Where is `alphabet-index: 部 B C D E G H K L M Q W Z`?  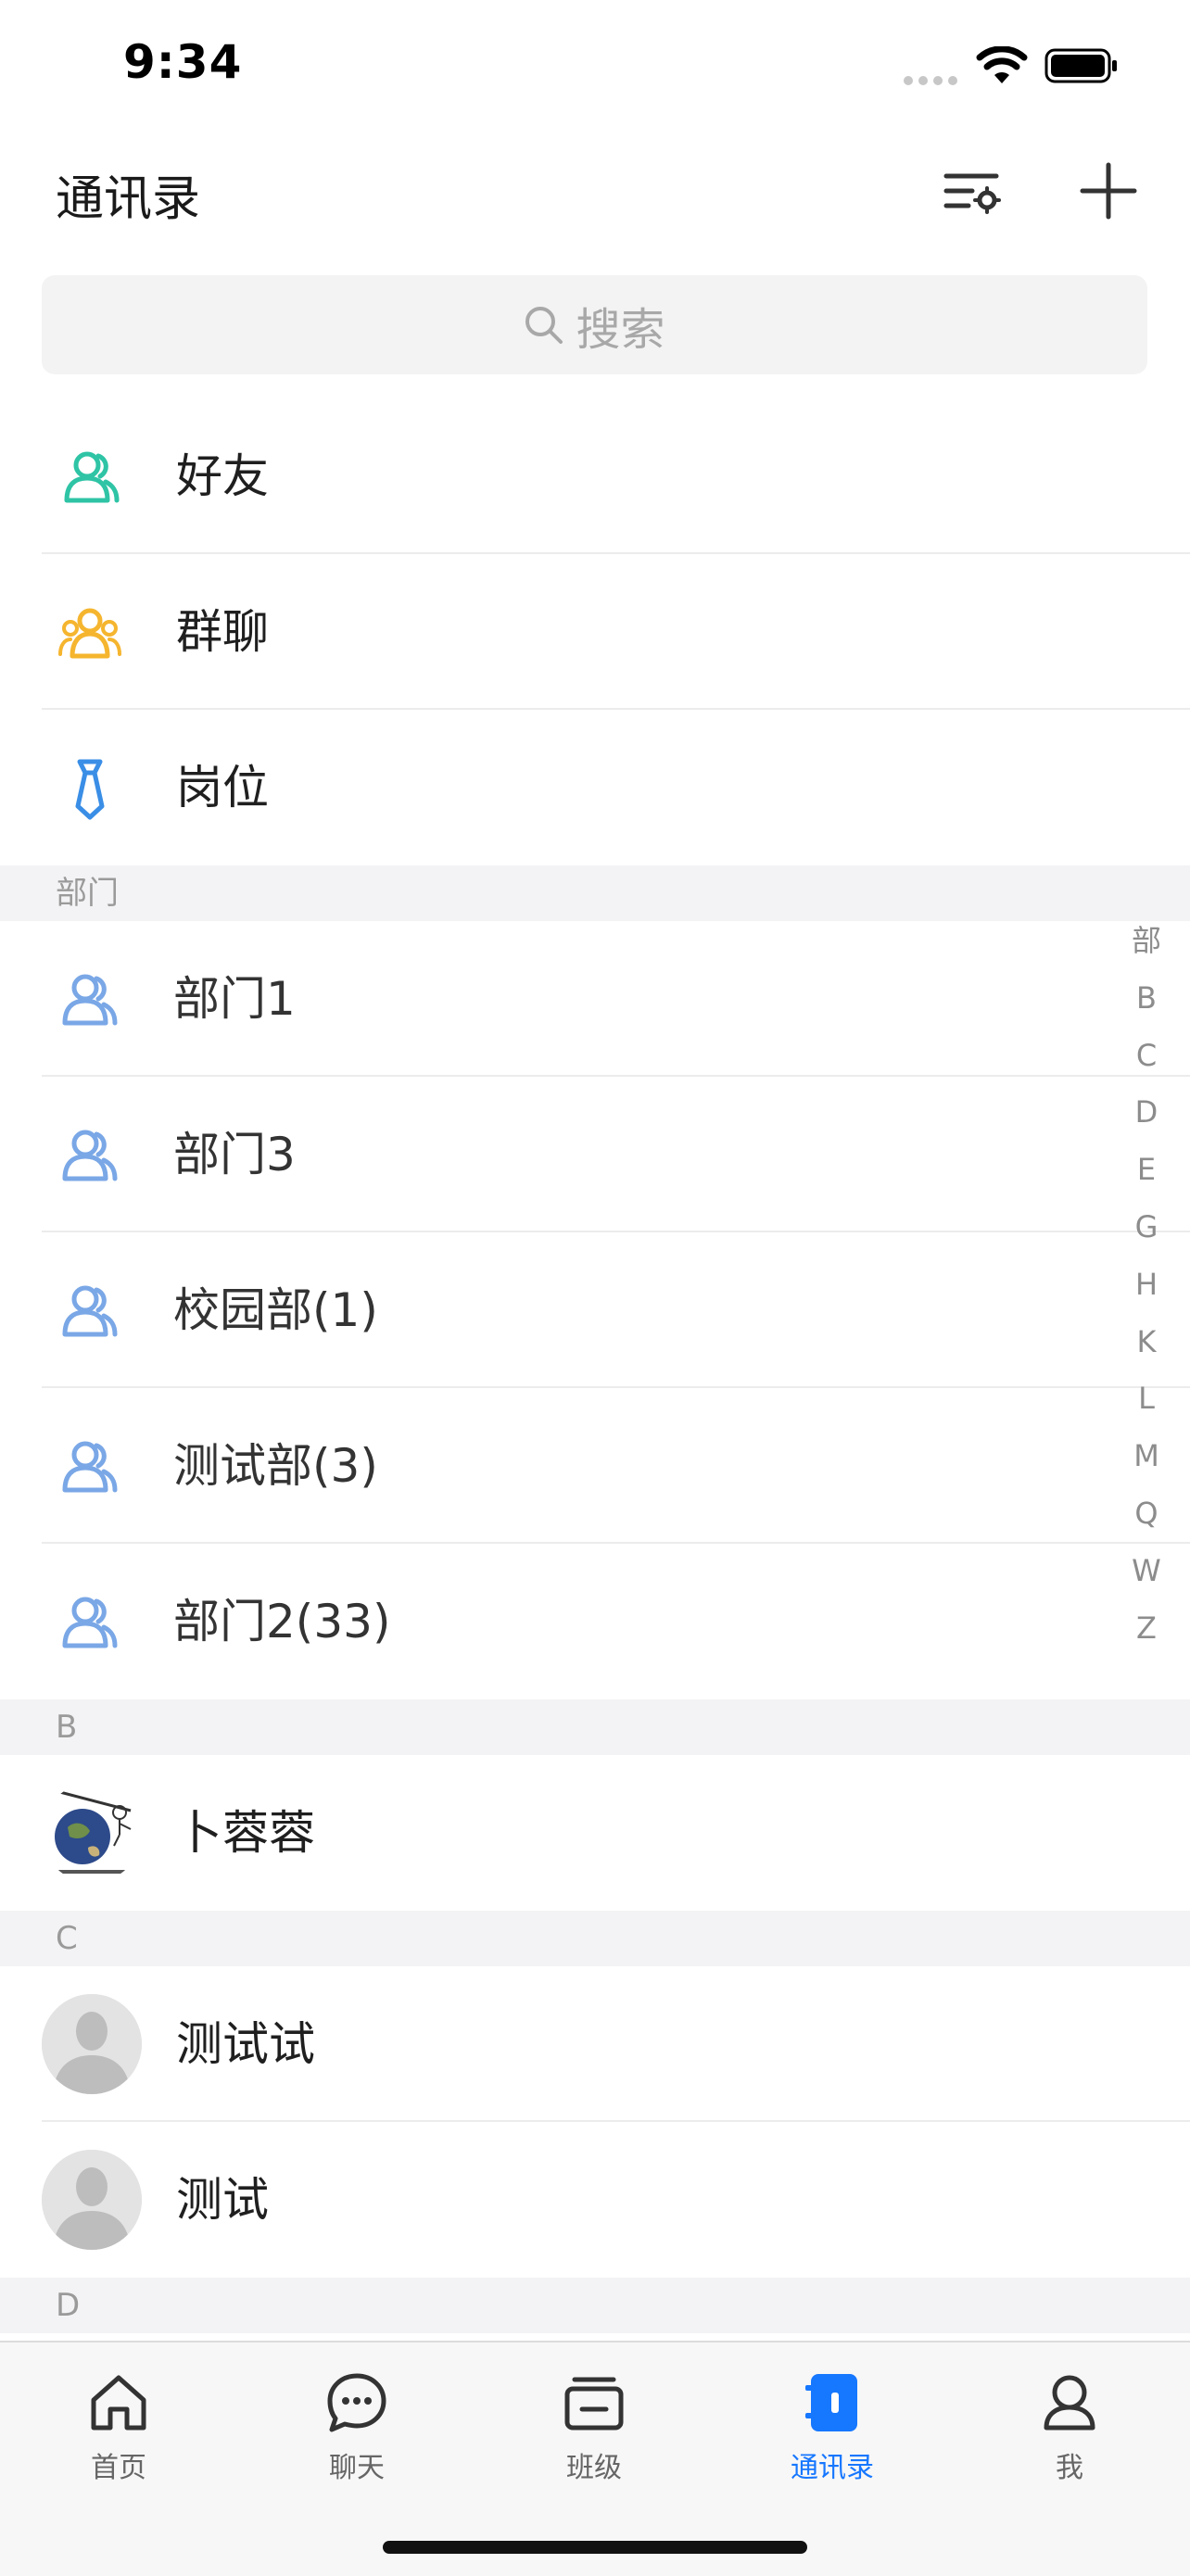 alphabet-index: 部 B C D E G H K L M Q W Z is located at coordinates (1146, 1285).